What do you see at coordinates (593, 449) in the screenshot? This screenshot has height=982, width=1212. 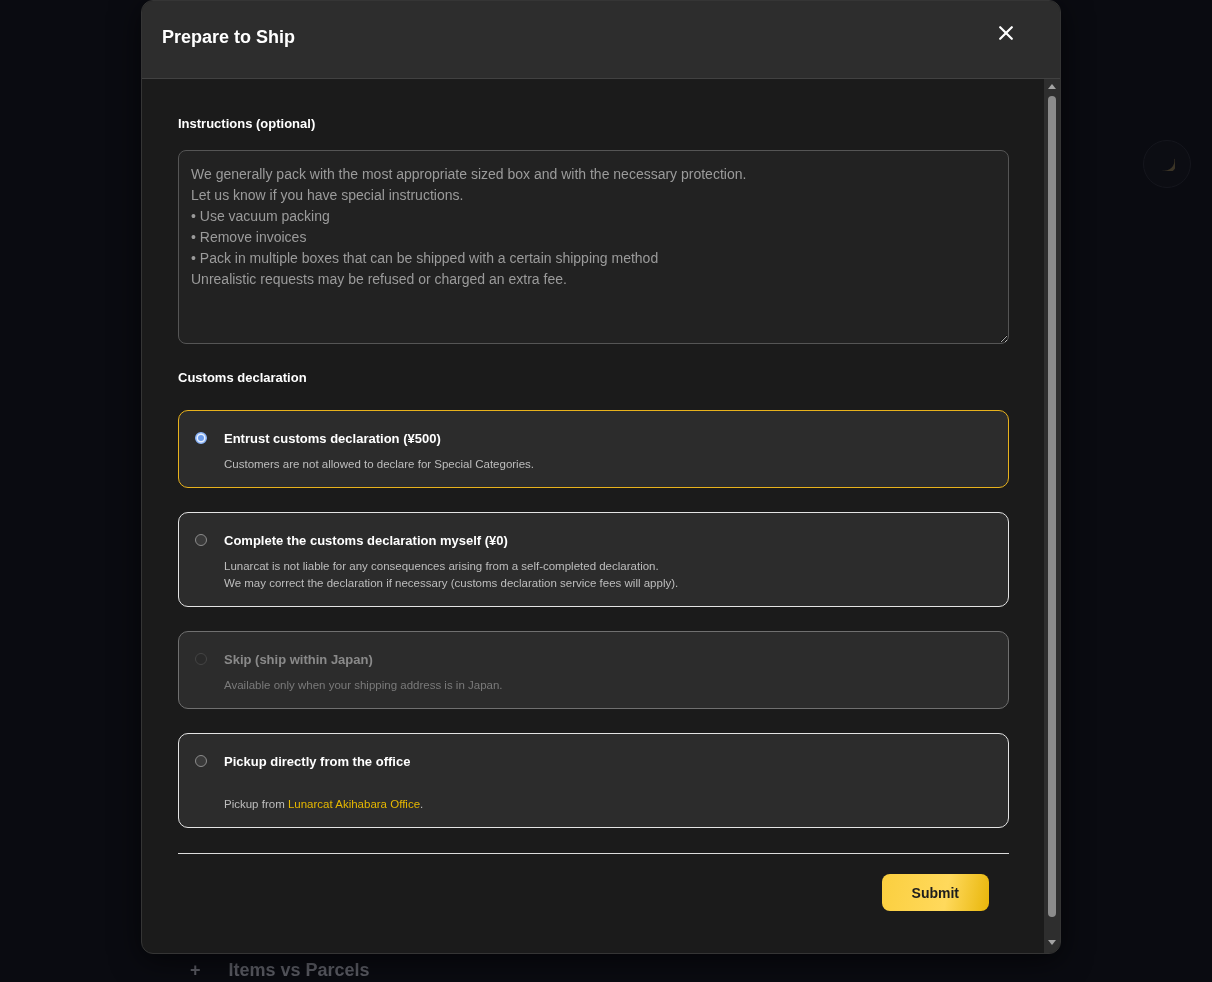 I see `customs-option: Entrust customs declaration (¥500) Customers are not allowed to declare for Special Categories.` at bounding box center [593, 449].